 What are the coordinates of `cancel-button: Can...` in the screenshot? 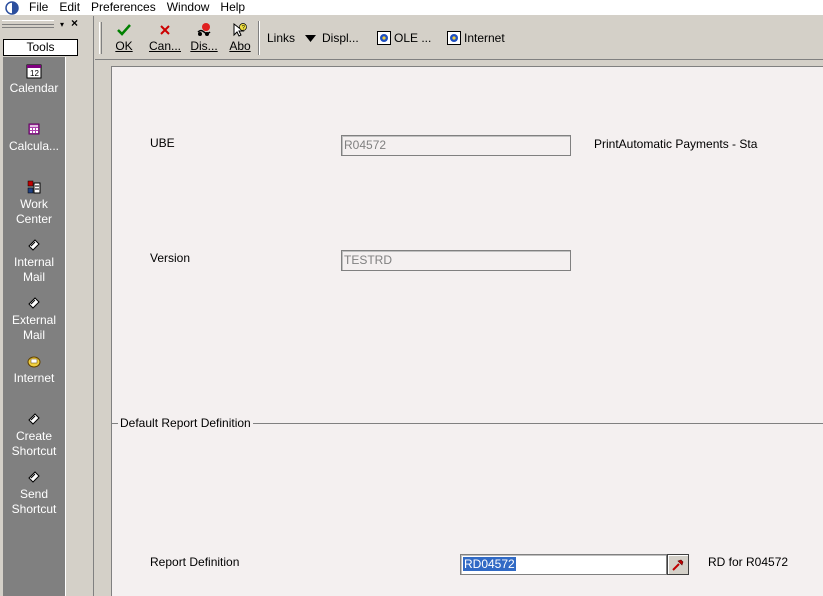 It's located at (165, 40).